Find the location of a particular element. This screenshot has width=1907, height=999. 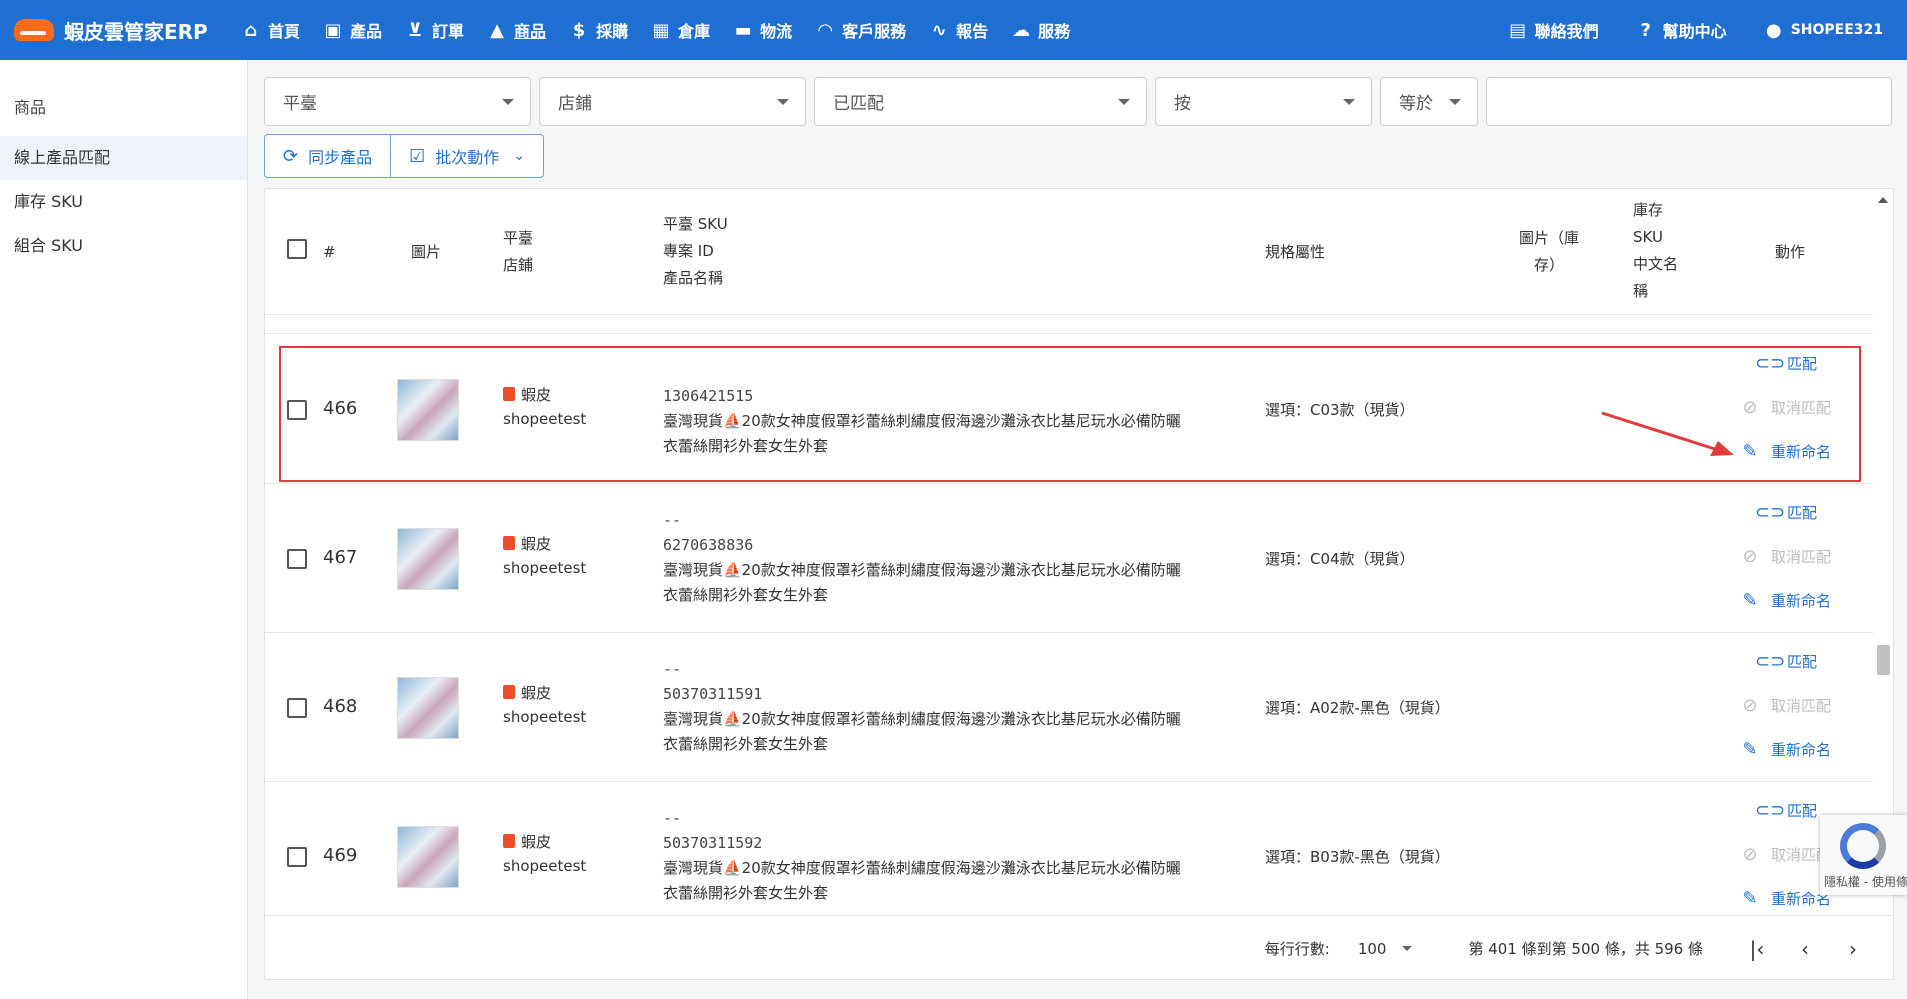

product-name: 臺灣現貨⛵20款女神度假罩衫蕾絲刺繡度假海邊沙灘泳衣比基尼玩水必備防曬 is located at coordinates (922, 719).